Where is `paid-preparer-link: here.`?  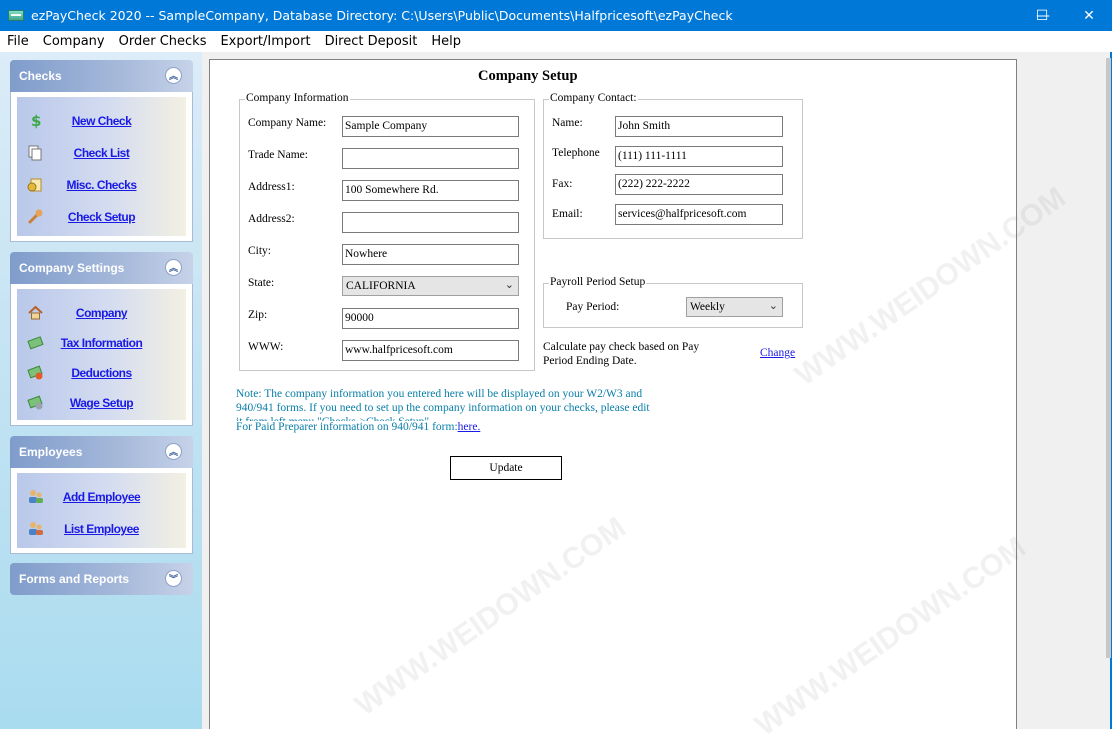 paid-preparer-link: here. is located at coordinates (469, 427).